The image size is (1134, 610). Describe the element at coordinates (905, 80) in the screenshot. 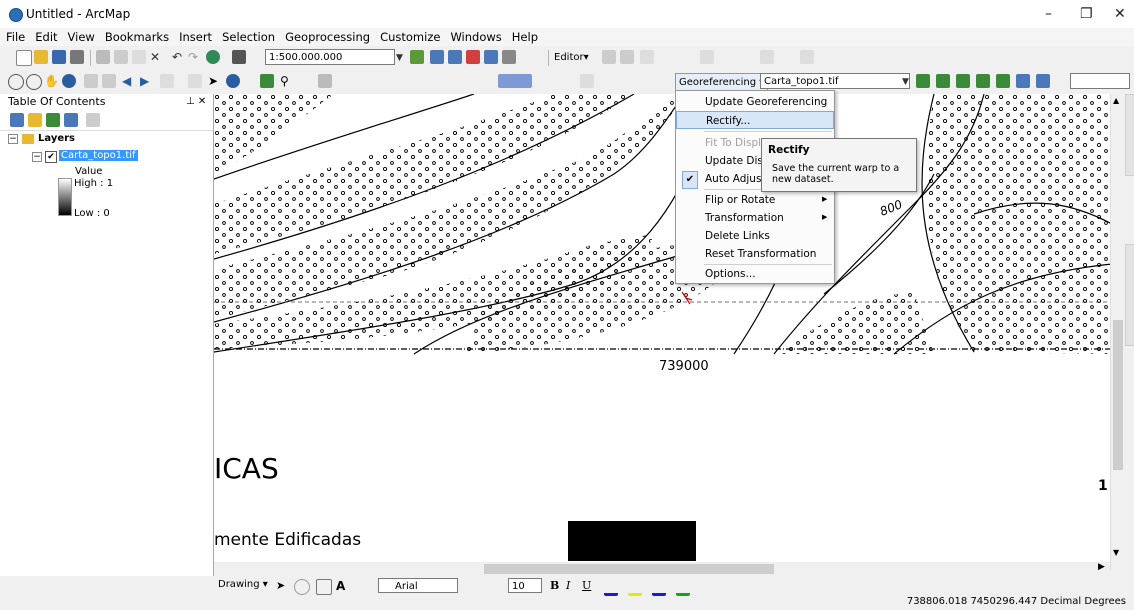

I see `layer-dropdown-icon: ▼` at that location.